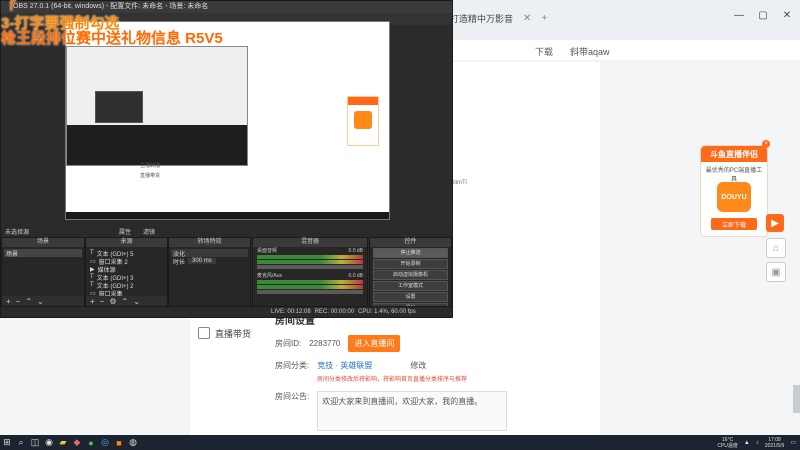 This screenshot has width=800, height=450. Describe the element at coordinates (126, 242) in the screenshot. I see `sources-title: 来源` at that location.